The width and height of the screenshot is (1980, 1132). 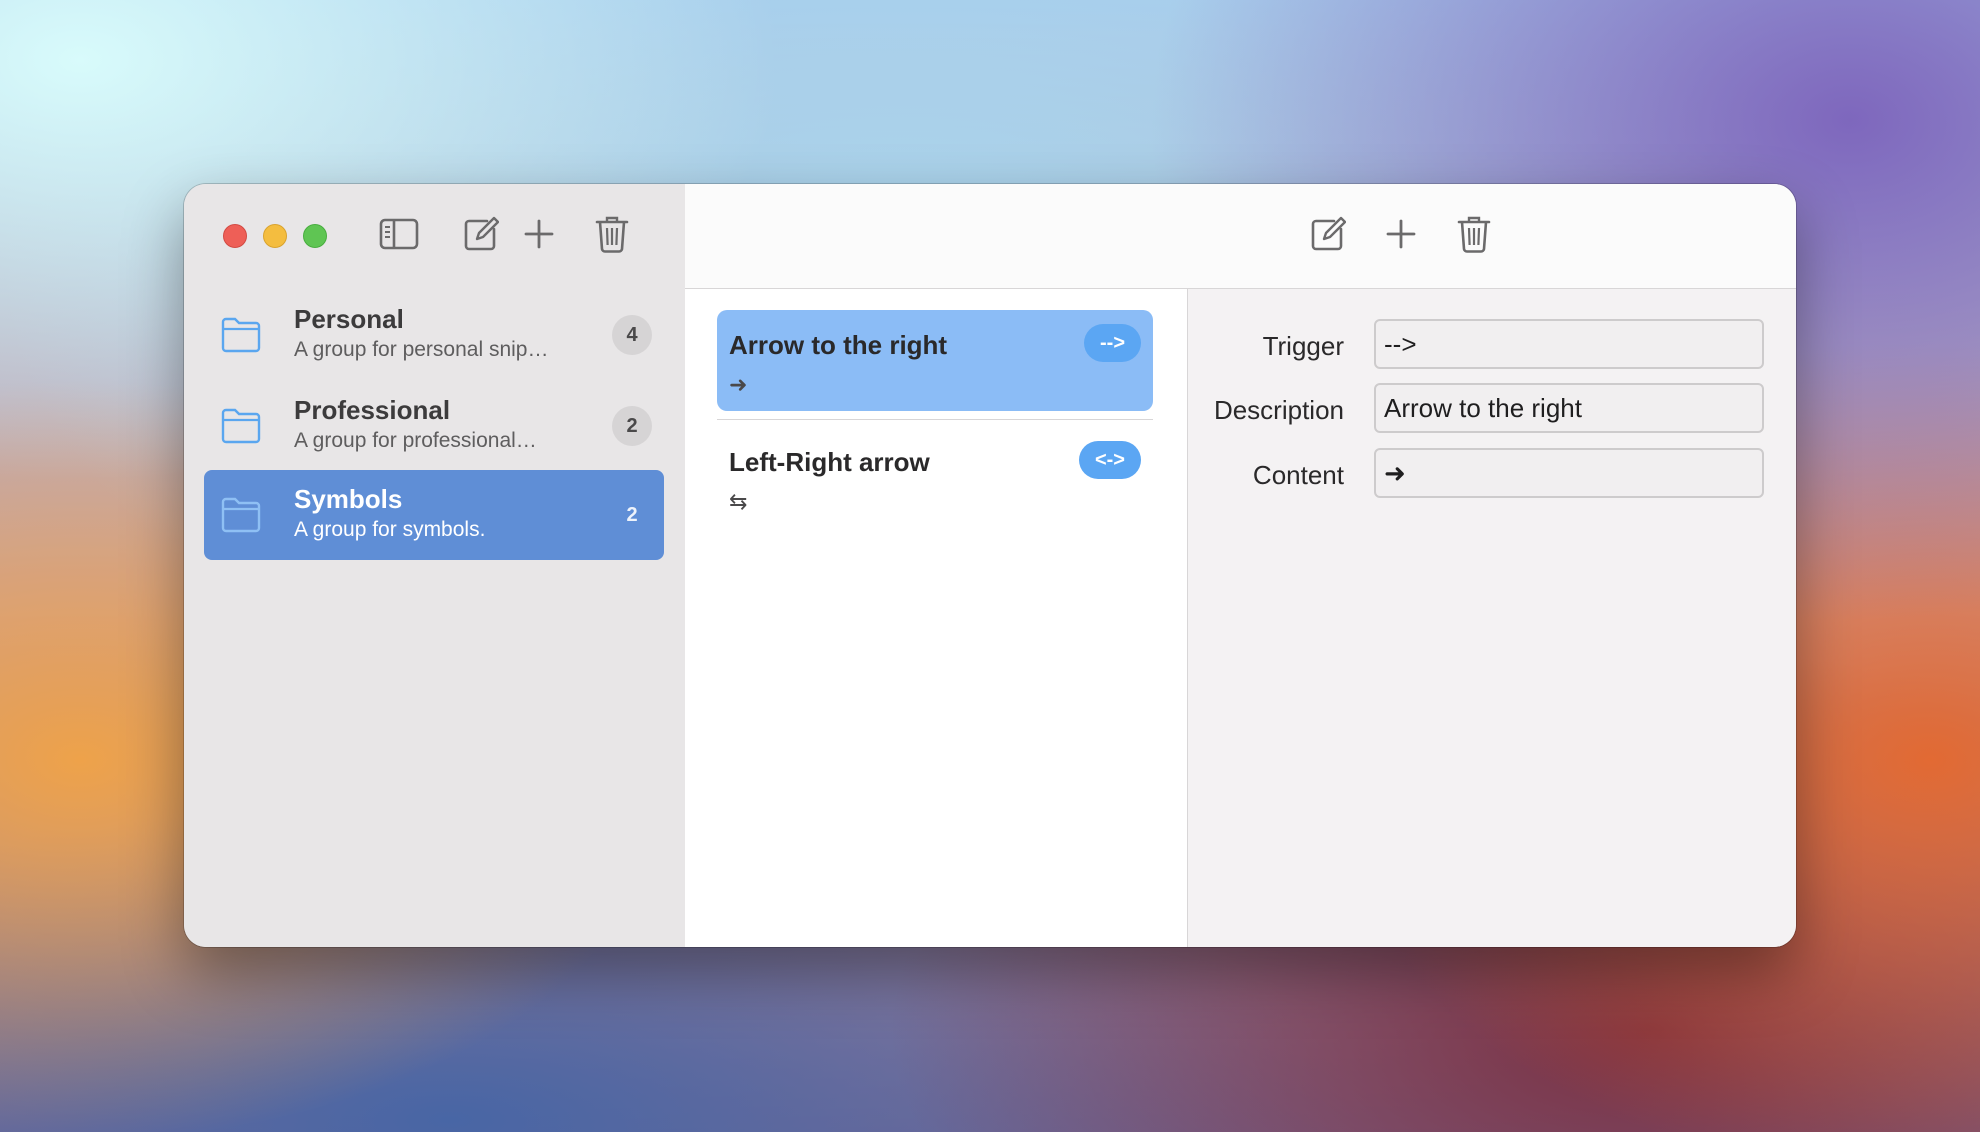 I want to click on snippet-title: Arrow to the right, so click(x=838, y=345).